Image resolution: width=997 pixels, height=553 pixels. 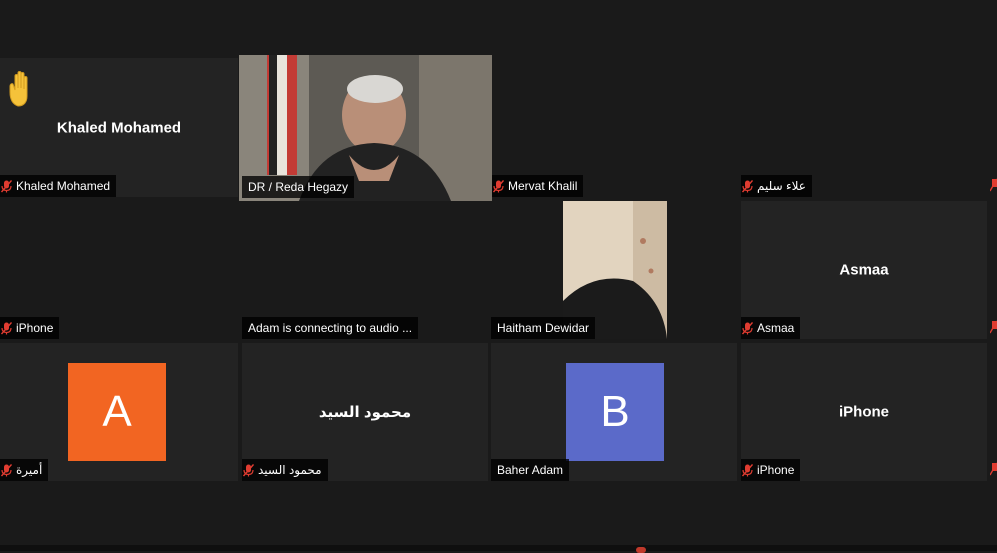 I want to click on participant-tile-amira: A أميرة, so click(x=119, y=412).